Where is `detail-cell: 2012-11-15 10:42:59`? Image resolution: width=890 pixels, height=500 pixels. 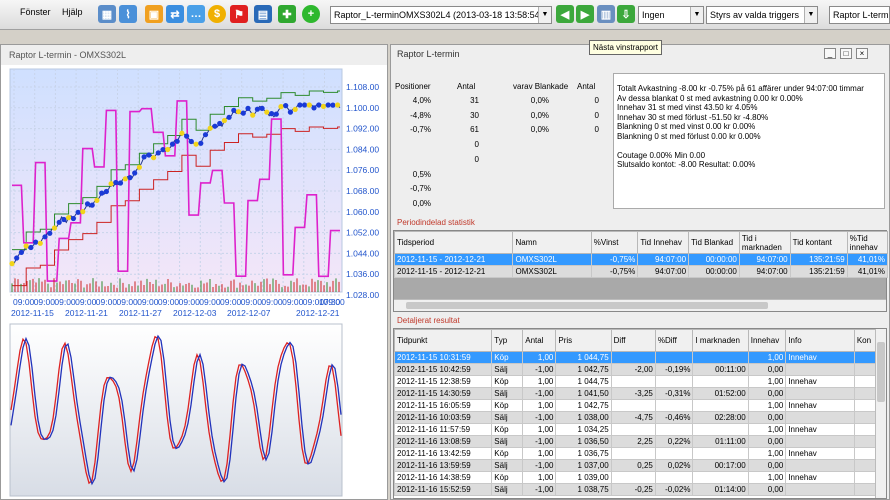
detail-cell: 2012-11-15 10:42:59 is located at coordinates (443, 369).